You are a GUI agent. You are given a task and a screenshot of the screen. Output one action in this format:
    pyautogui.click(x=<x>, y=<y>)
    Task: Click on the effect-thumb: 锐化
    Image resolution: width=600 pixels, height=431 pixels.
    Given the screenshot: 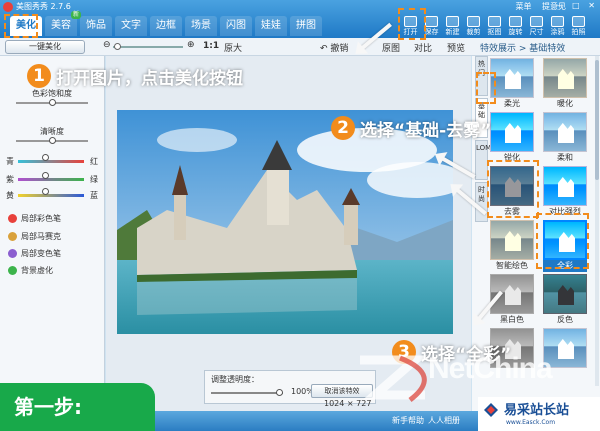 What is the action you would take?
    pyautogui.click(x=512, y=138)
    